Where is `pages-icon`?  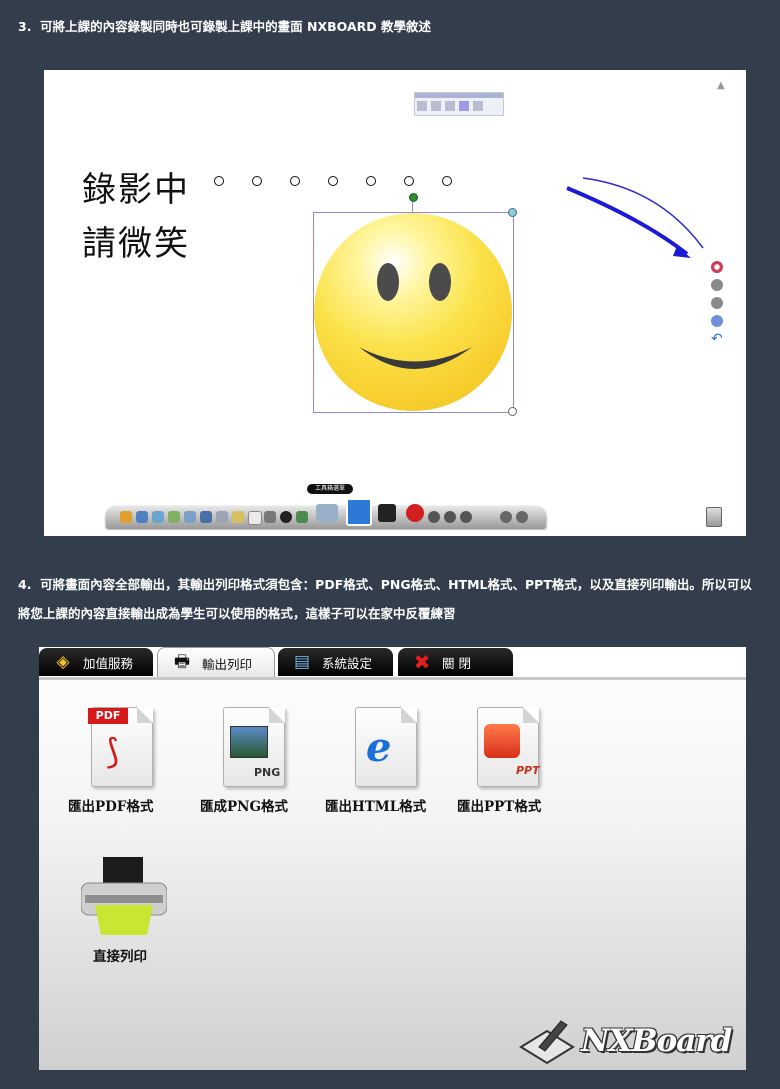
pages-icon is located at coordinates (359, 512).